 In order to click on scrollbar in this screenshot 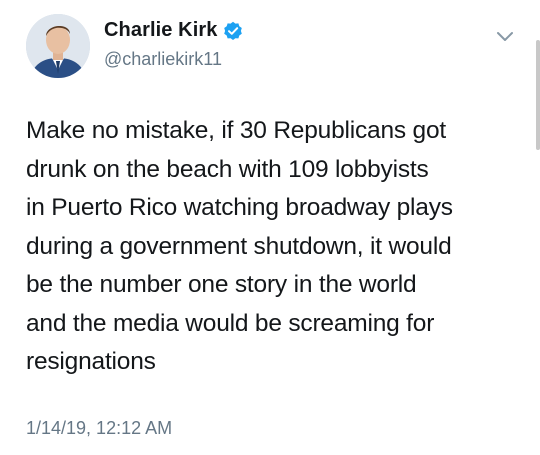, I will do `click(538, 95)`.